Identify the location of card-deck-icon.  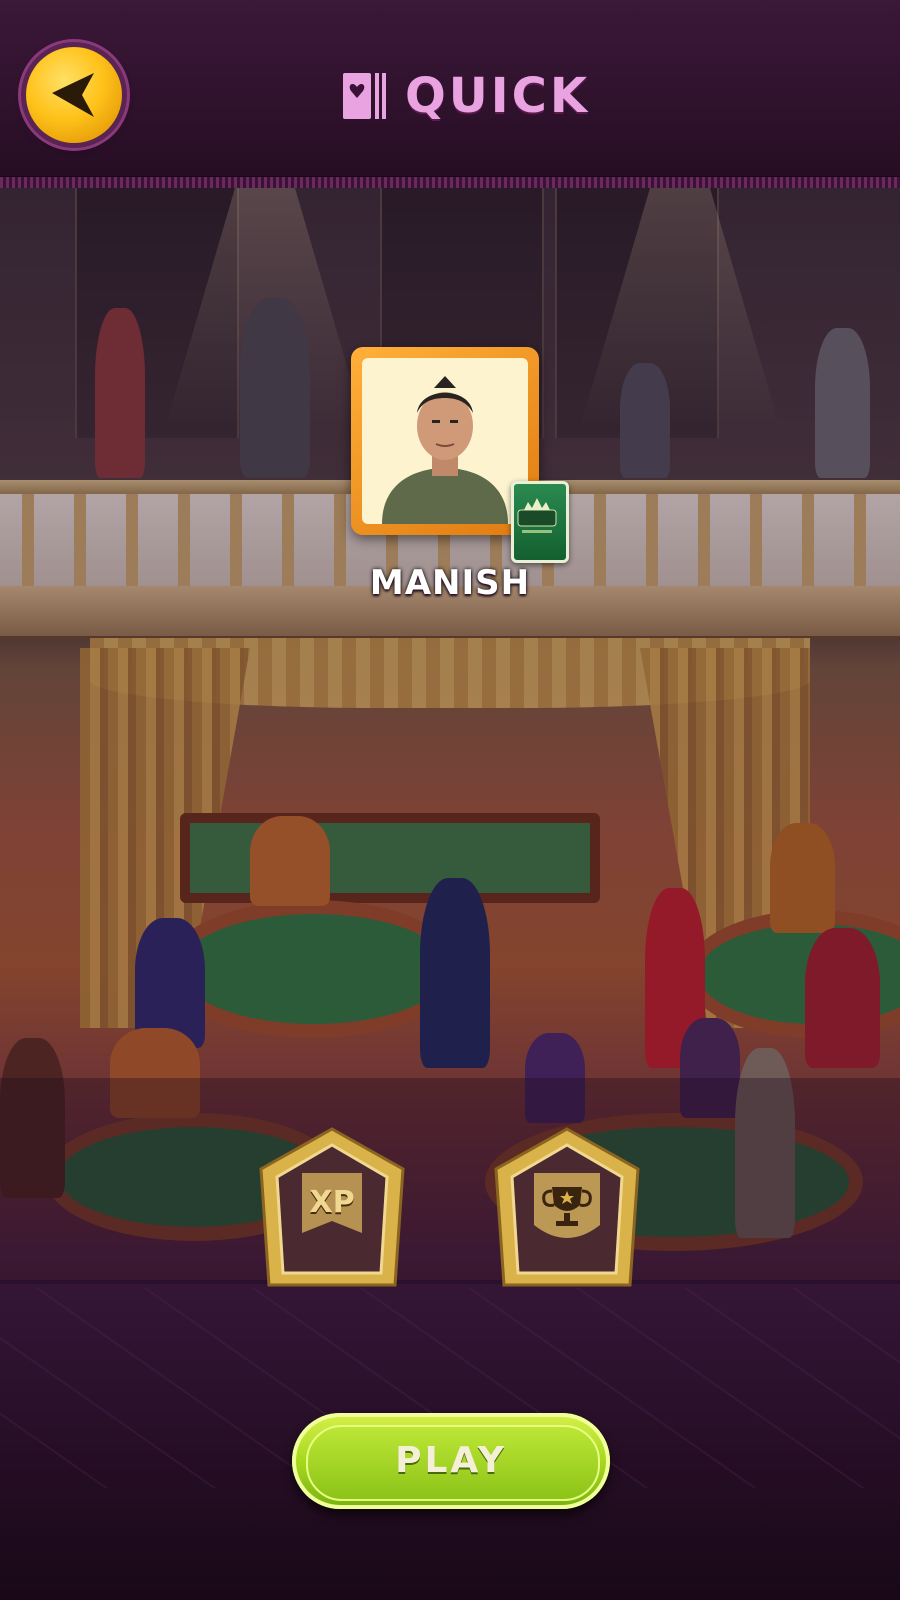
(365, 96).